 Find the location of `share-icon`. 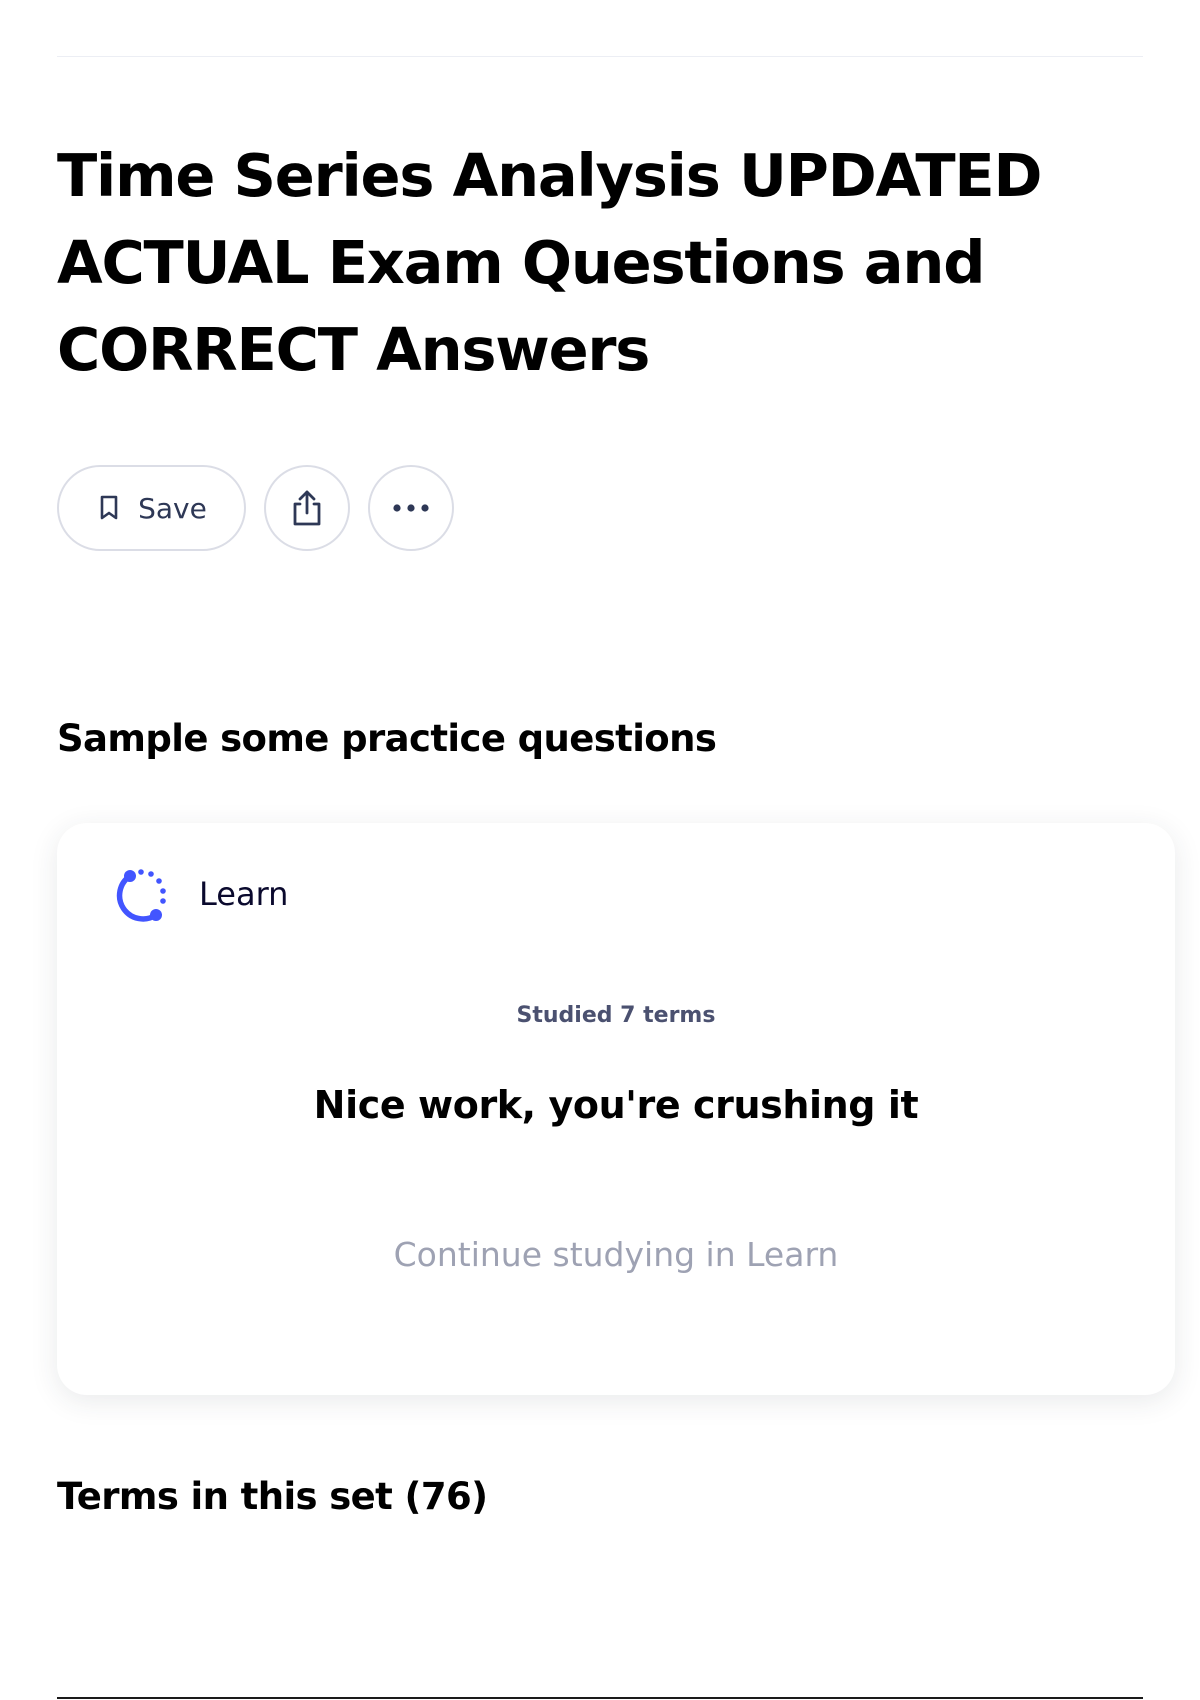

share-icon is located at coordinates (307, 508).